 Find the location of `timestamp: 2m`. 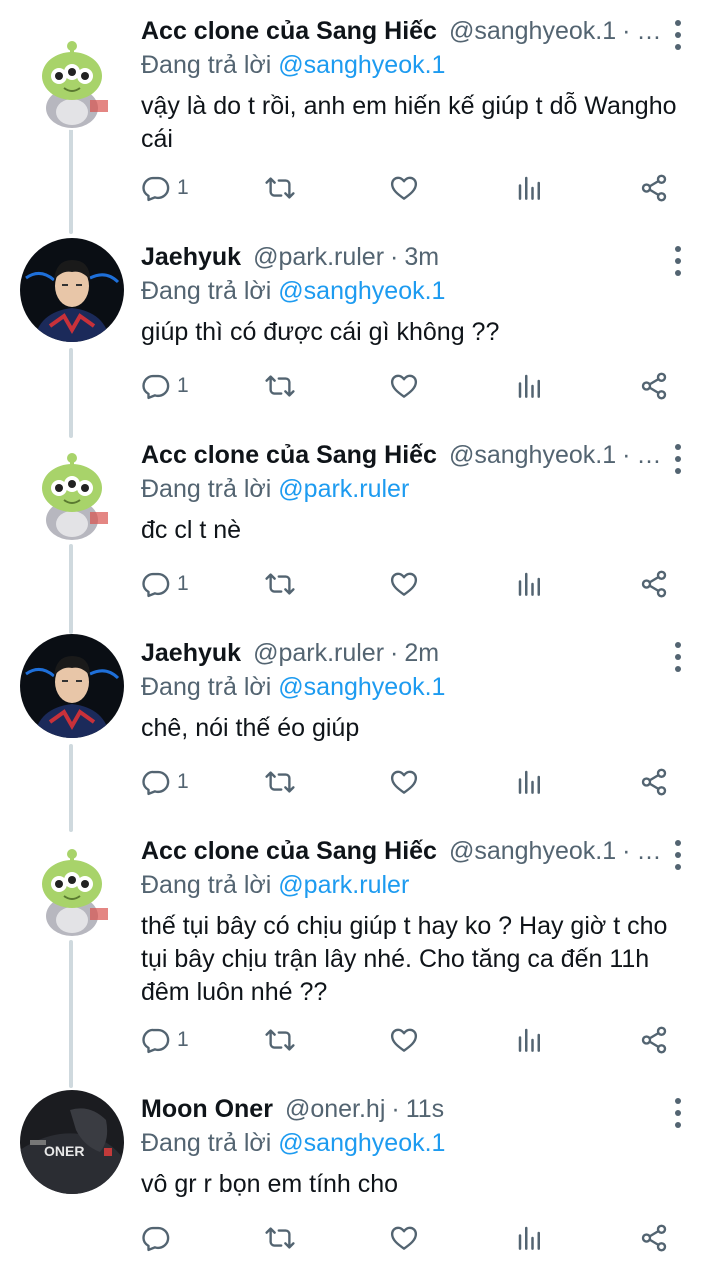

timestamp: 2m is located at coordinates (421, 653).